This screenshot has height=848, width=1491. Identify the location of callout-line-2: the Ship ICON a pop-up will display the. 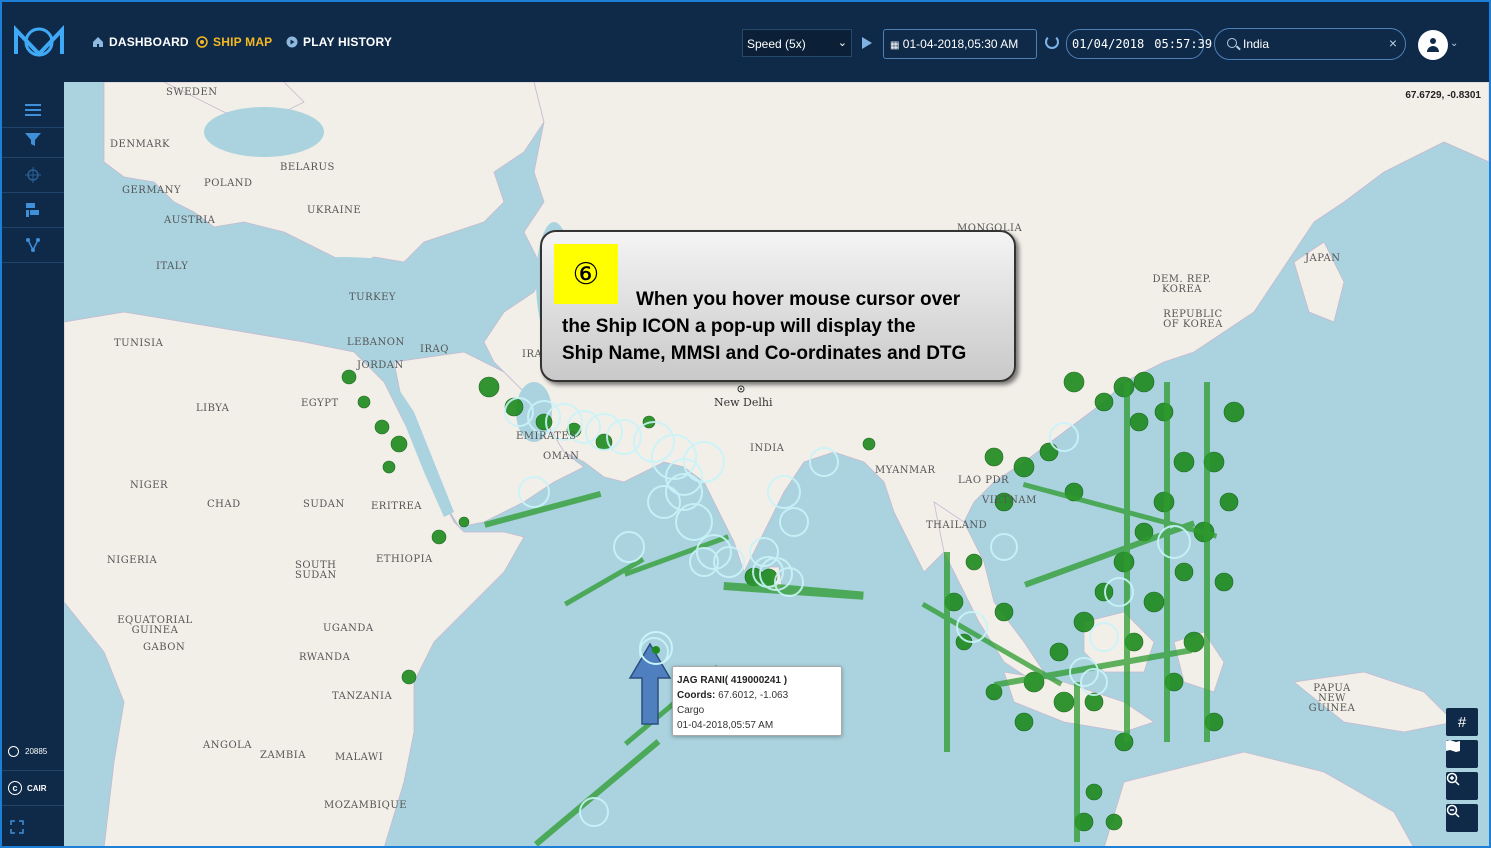
(739, 326).